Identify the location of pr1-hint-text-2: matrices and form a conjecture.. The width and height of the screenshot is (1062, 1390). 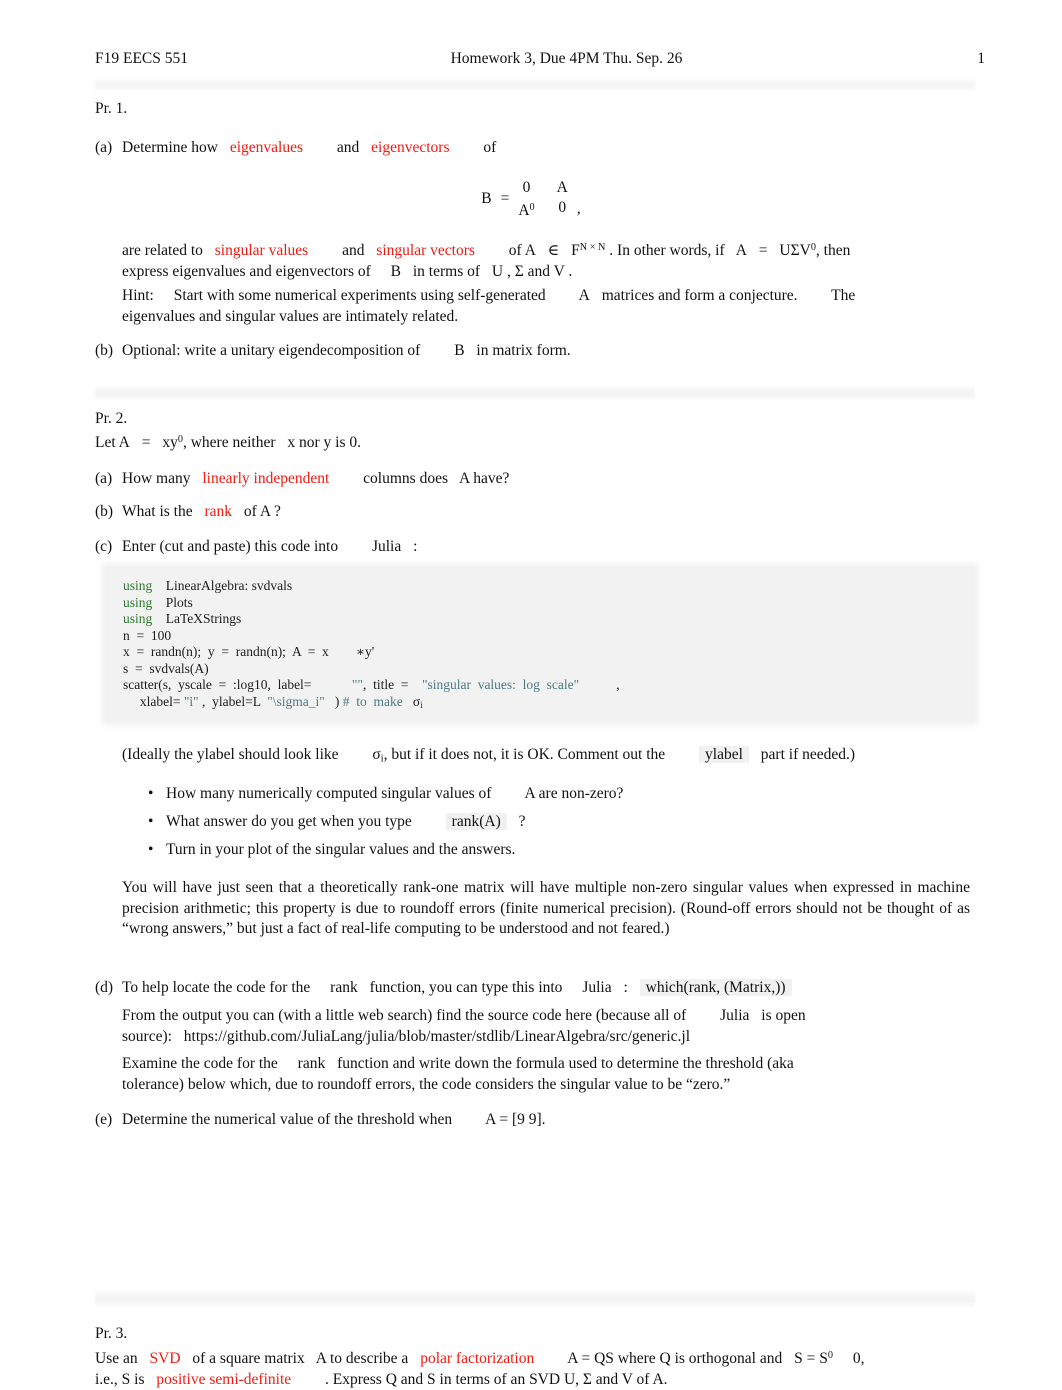
(699, 295).